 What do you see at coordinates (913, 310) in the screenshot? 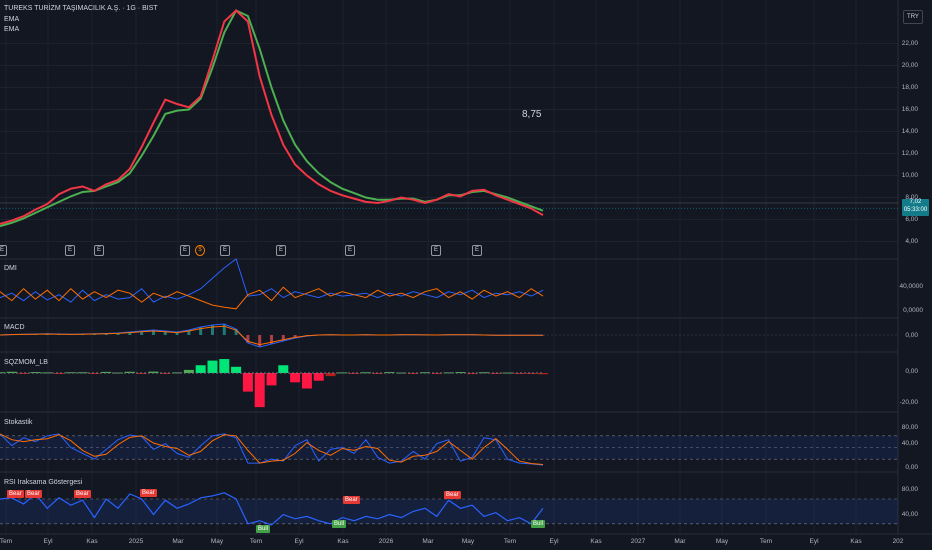
I see `dmi-tick: 0,0000` at bounding box center [913, 310].